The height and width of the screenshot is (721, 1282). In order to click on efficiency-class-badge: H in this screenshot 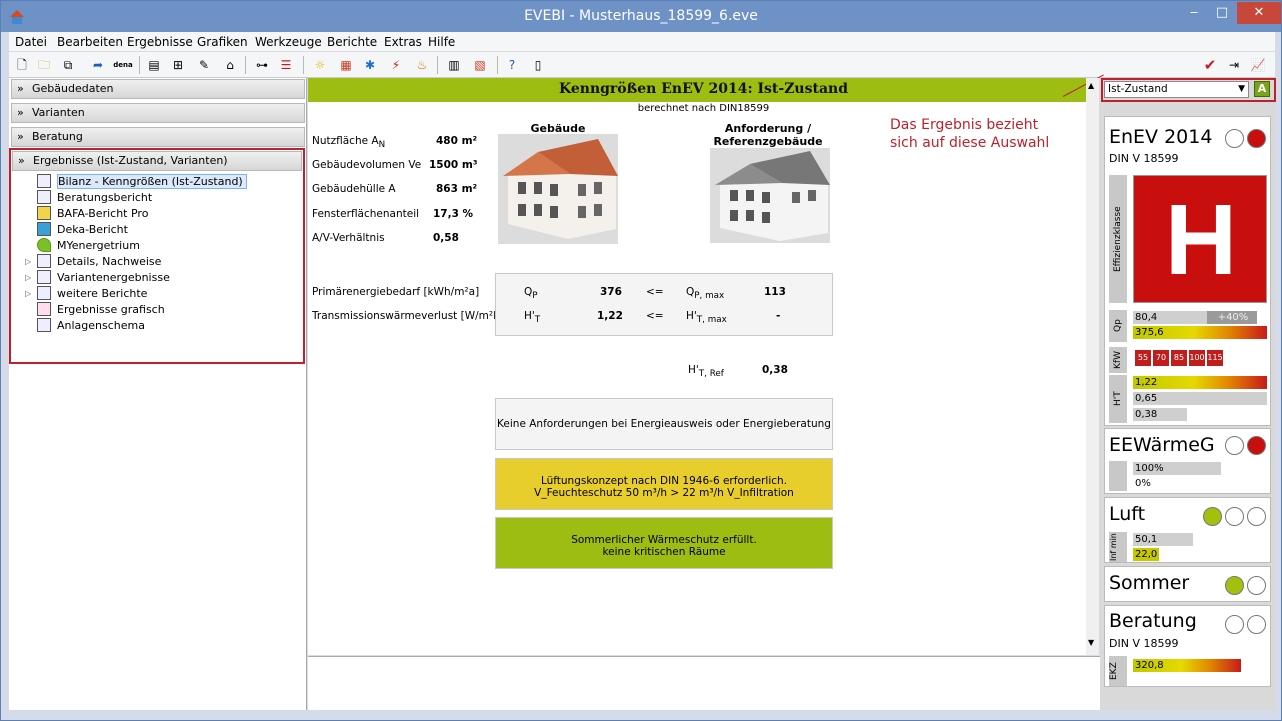, I will do `click(1200, 239)`.